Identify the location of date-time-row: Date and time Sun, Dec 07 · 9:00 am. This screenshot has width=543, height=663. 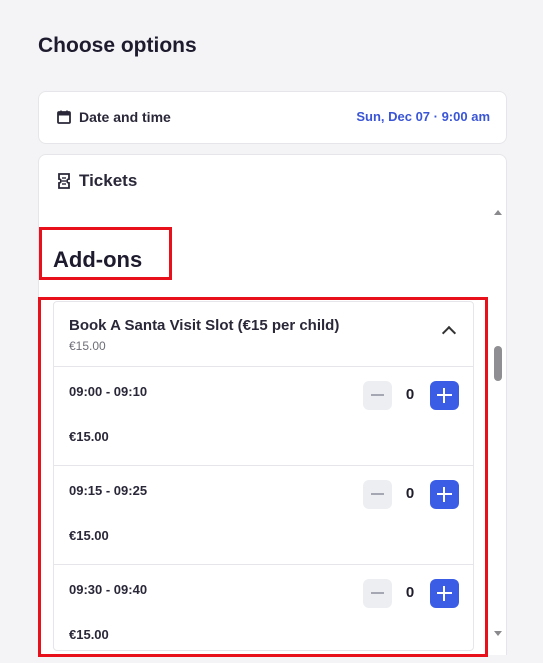
(272, 117).